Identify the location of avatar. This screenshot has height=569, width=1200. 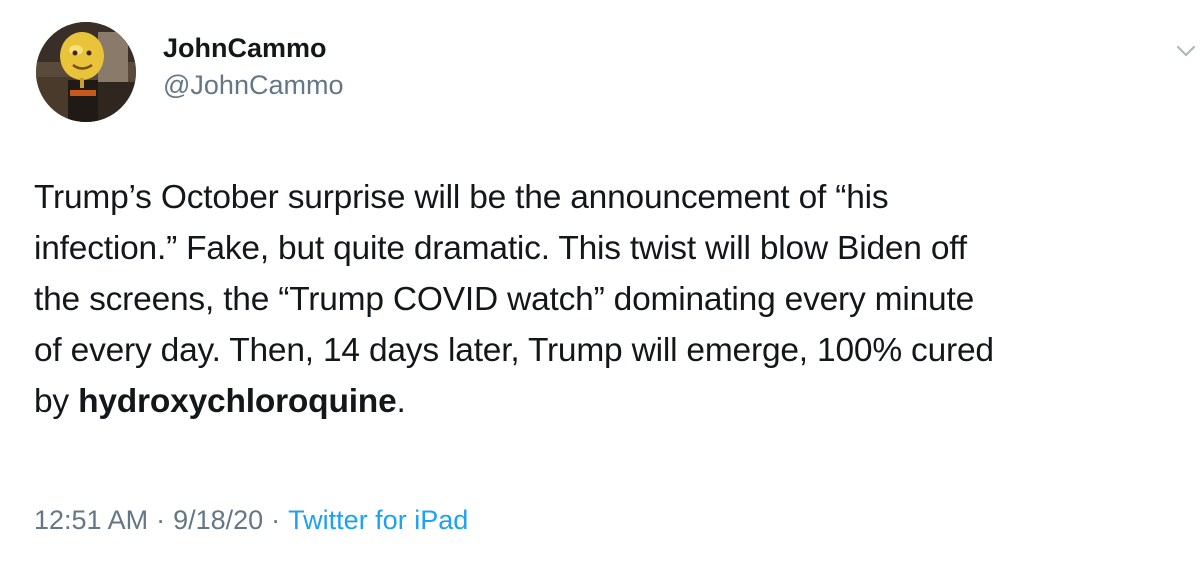
(86, 72).